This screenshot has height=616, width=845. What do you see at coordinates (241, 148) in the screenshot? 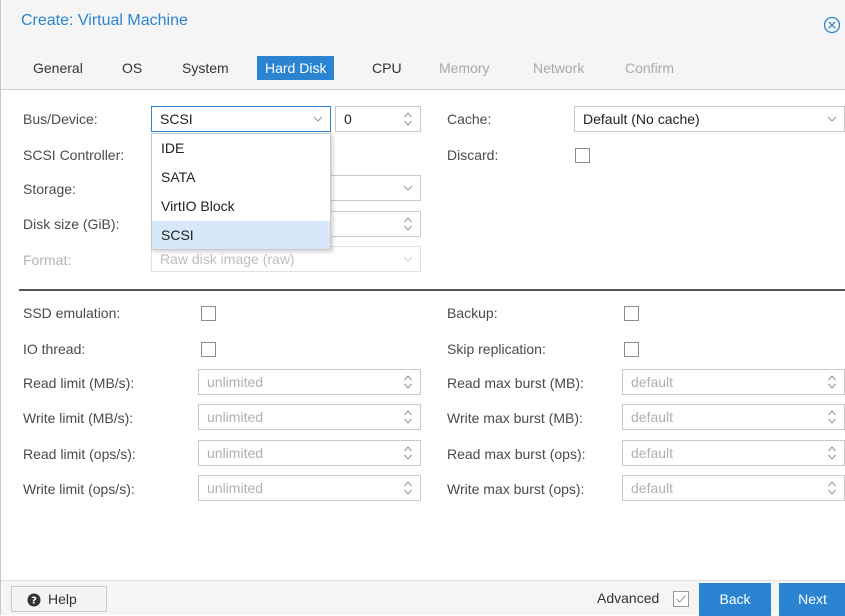
I see `bus-option-ide: IDE` at bounding box center [241, 148].